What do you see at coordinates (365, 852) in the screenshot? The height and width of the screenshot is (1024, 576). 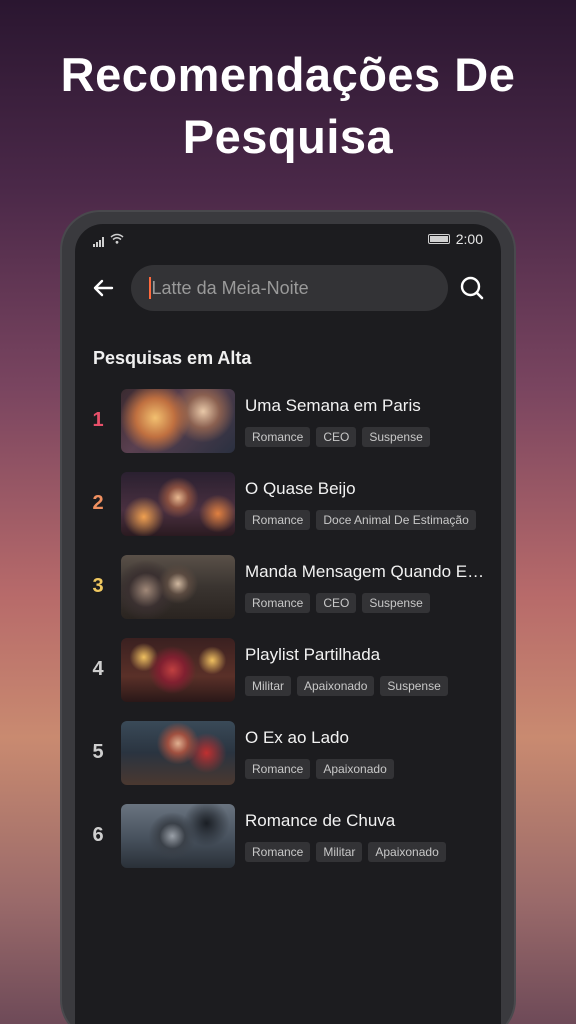 I see `tag-list: Romance Militar Apaixonado` at bounding box center [365, 852].